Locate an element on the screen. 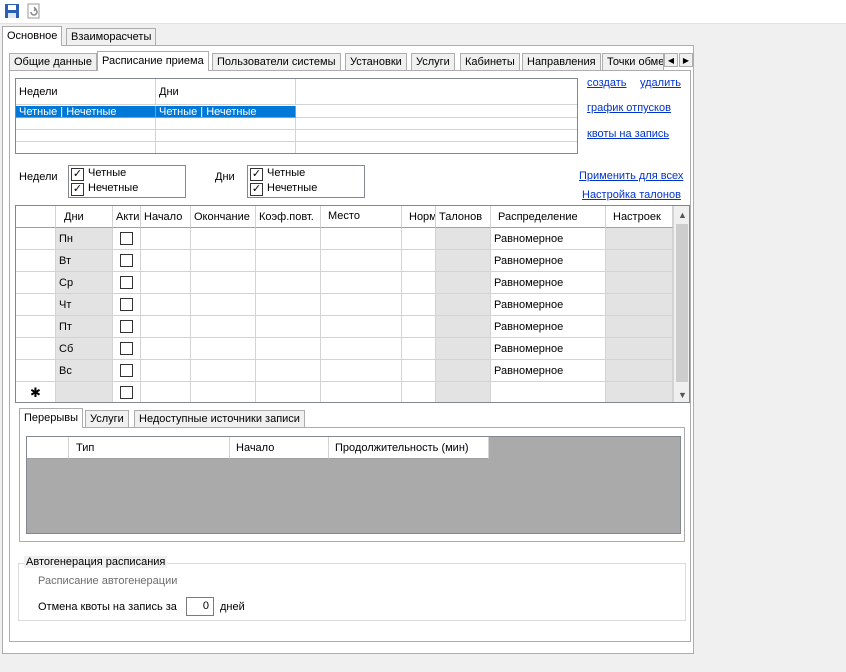  col-header-end: Окончание is located at coordinates (223, 217).